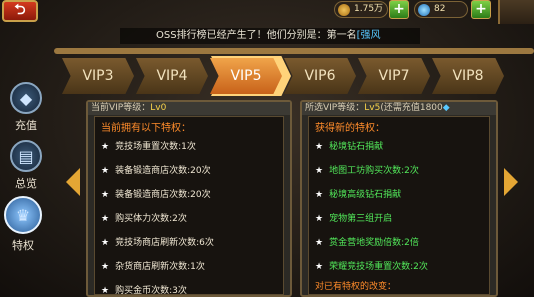 The height and width of the screenshot is (297, 534). I want to click on current-vip-label: 当前VIP等级：, so click(121, 108).